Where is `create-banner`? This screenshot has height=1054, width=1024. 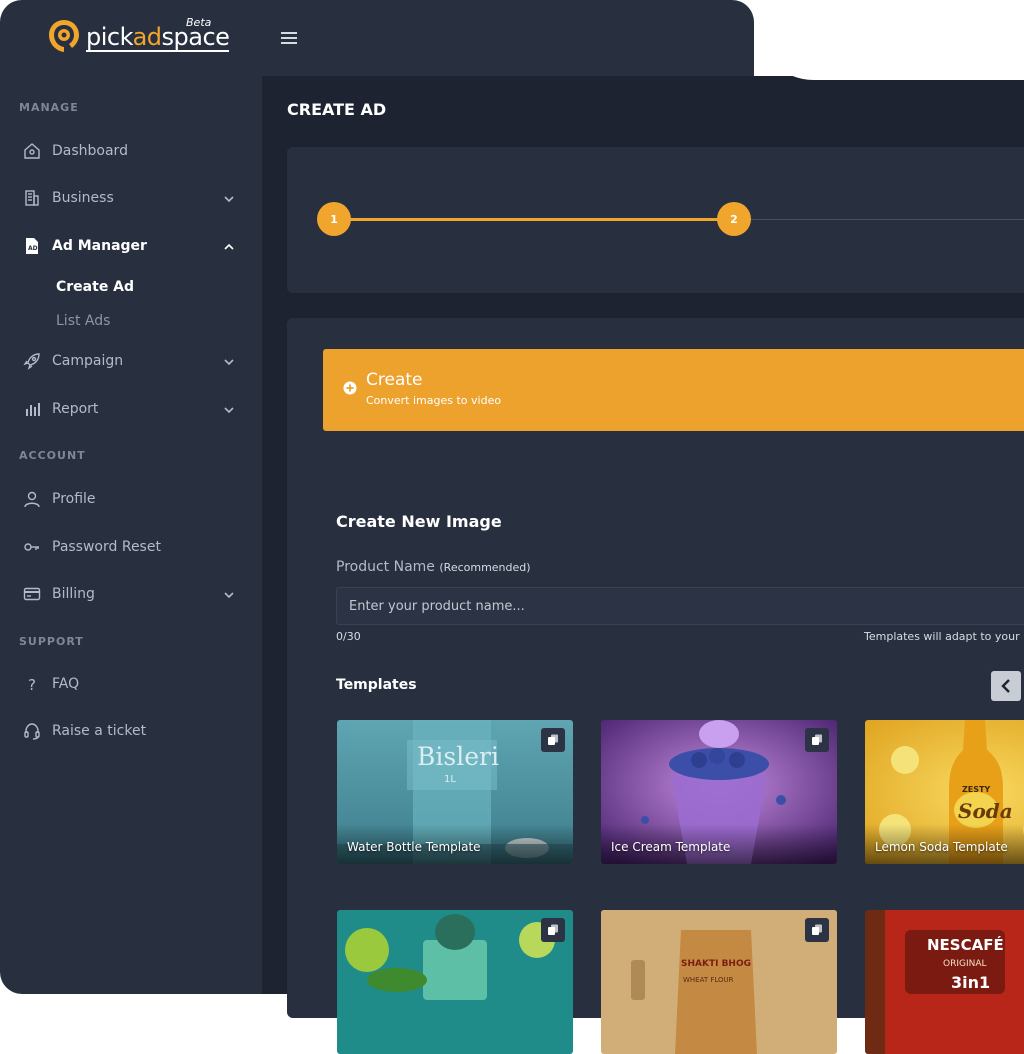
create-banner is located at coordinates (673, 390).